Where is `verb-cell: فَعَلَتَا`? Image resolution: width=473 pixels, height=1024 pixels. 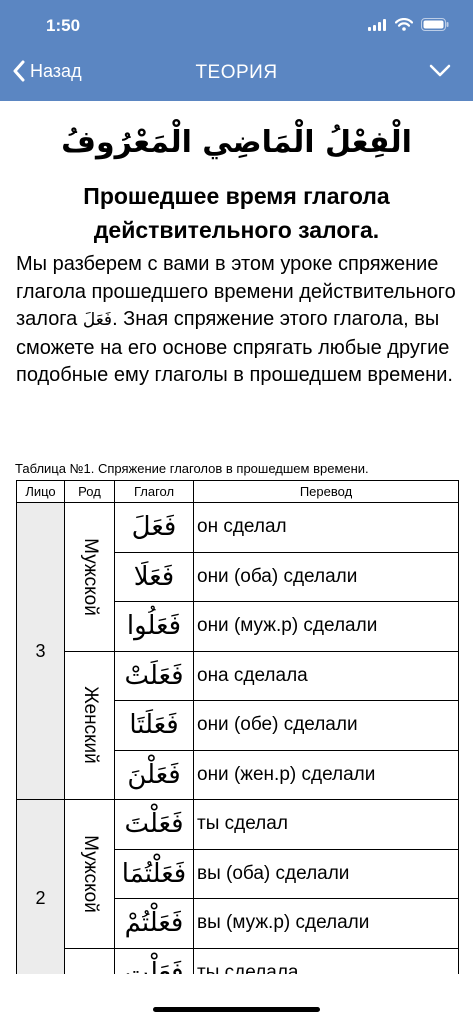 verb-cell: فَعَلَتَا is located at coordinates (154, 725).